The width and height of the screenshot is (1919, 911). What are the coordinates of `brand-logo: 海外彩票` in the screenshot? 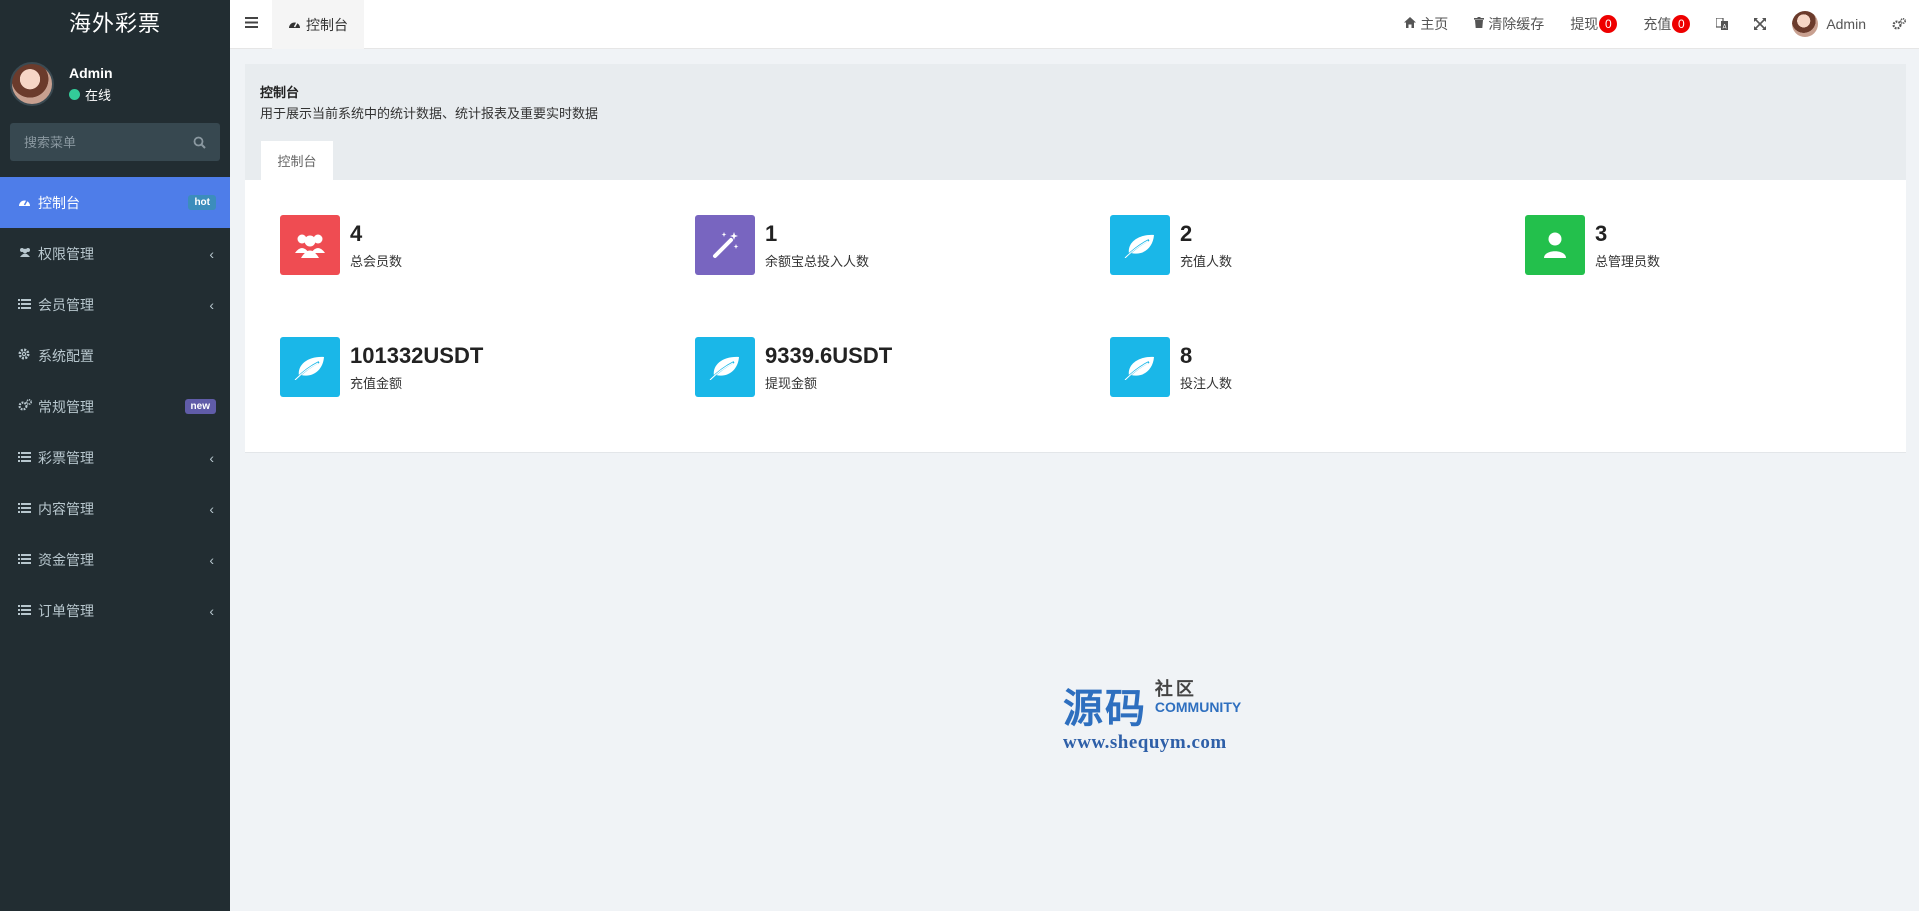 It's located at (115, 24).